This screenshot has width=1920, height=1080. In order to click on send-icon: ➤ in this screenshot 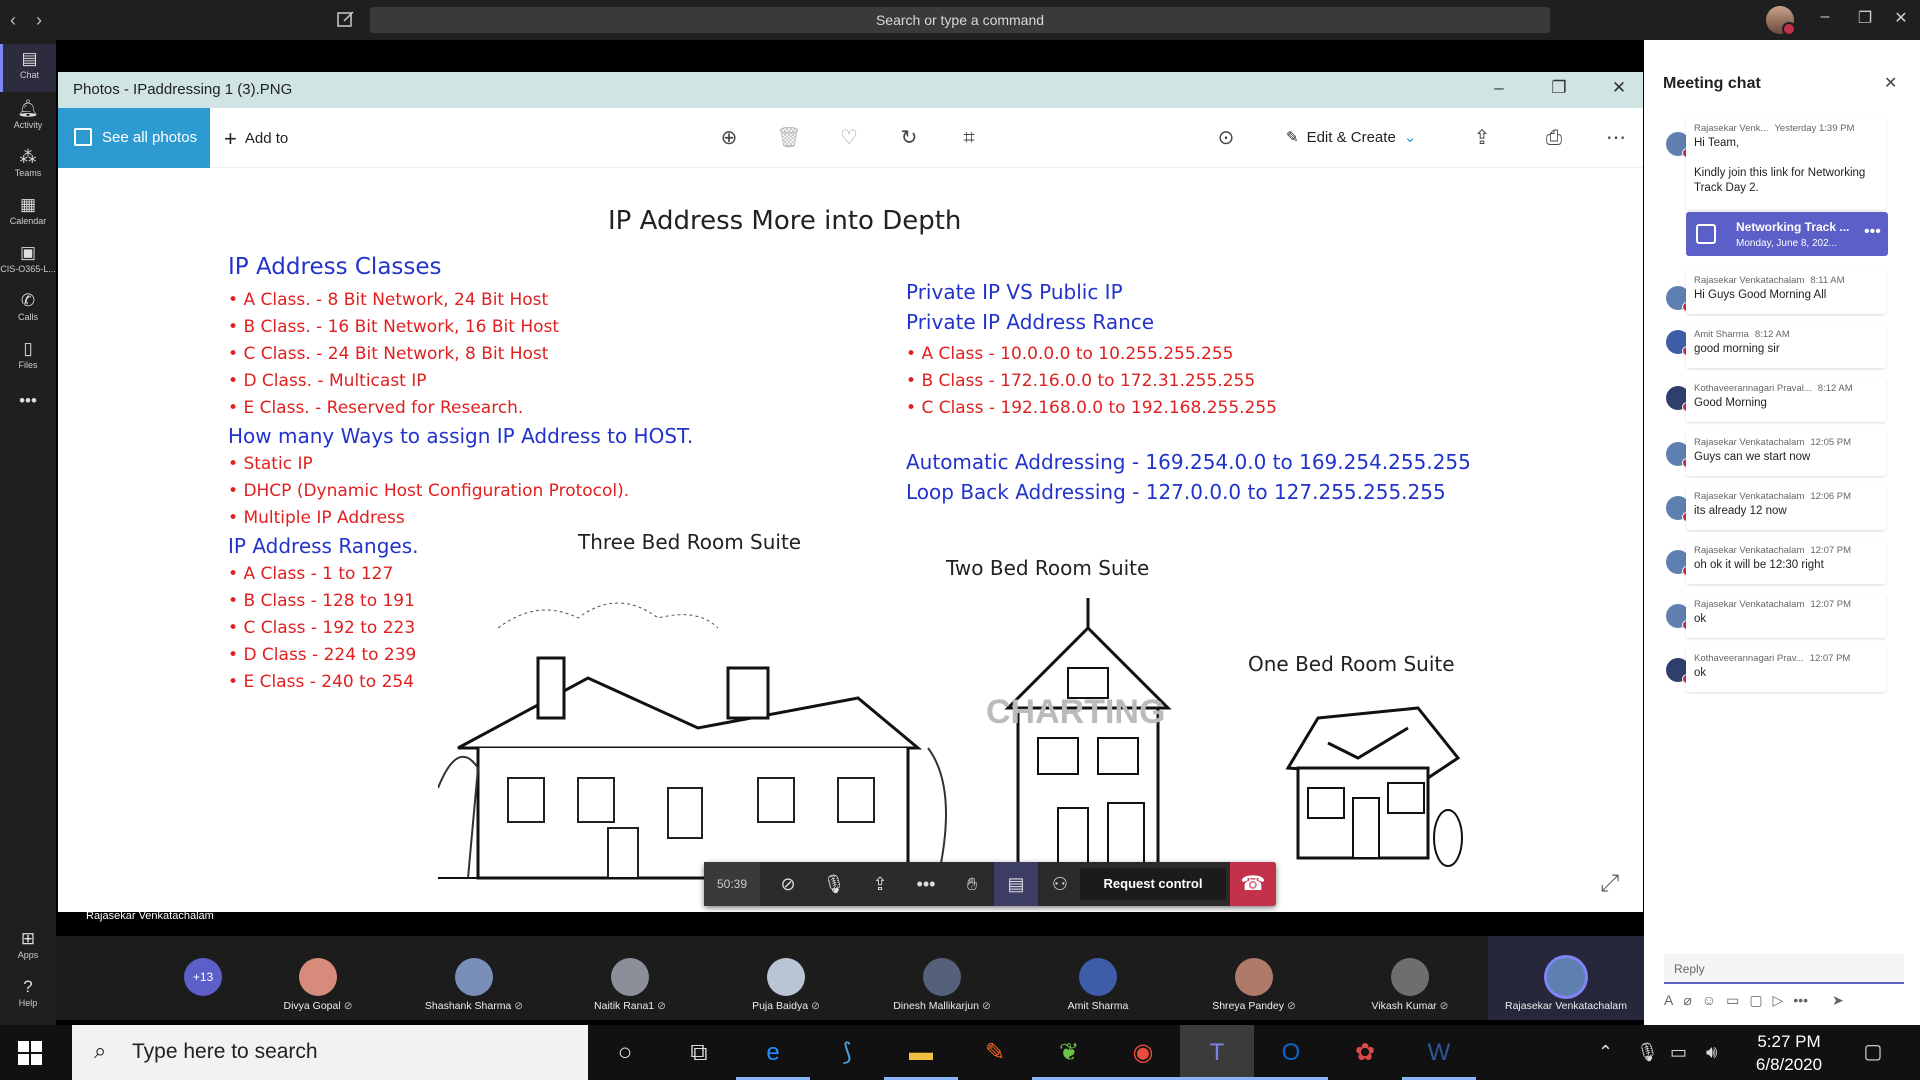, I will do `click(1838, 1000)`.